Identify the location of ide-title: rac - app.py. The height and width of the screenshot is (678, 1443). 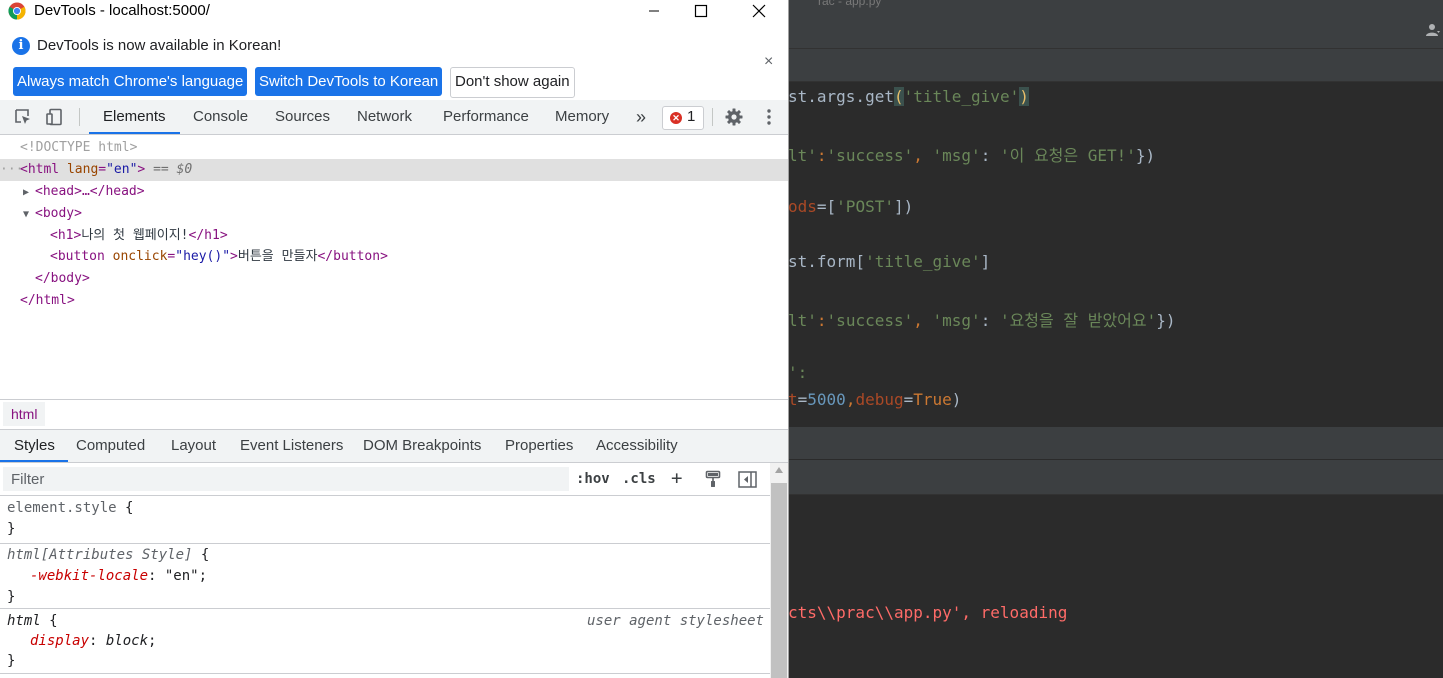
(850, 4).